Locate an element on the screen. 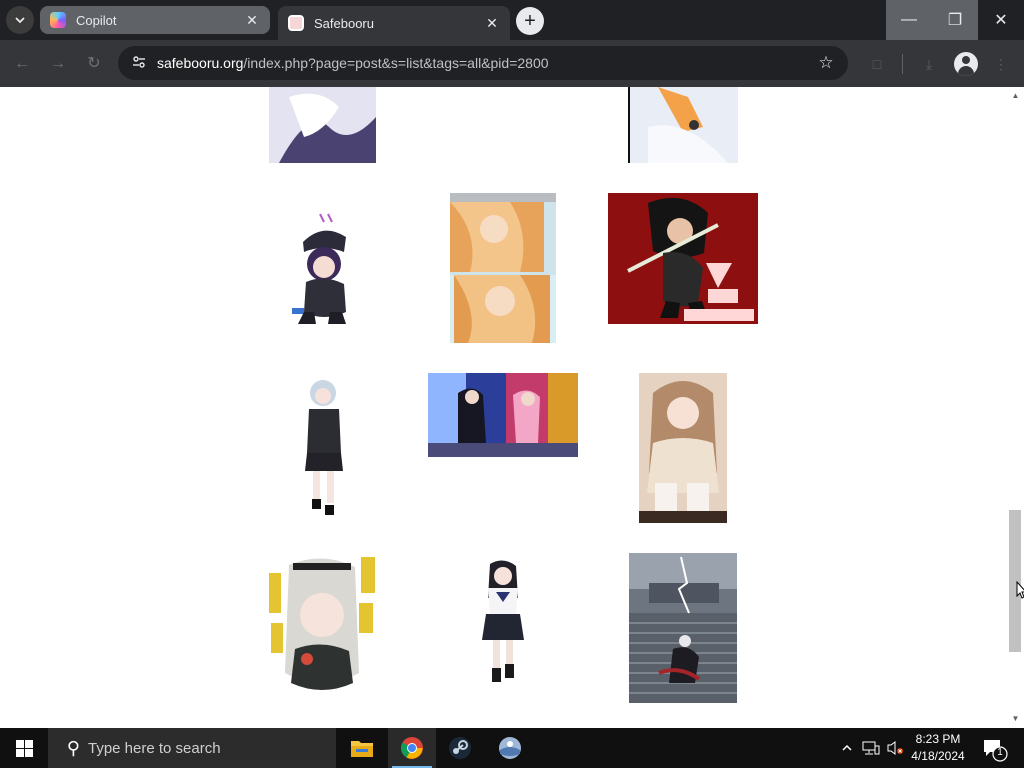  url-host: safebooru.org is located at coordinates (200, 63).